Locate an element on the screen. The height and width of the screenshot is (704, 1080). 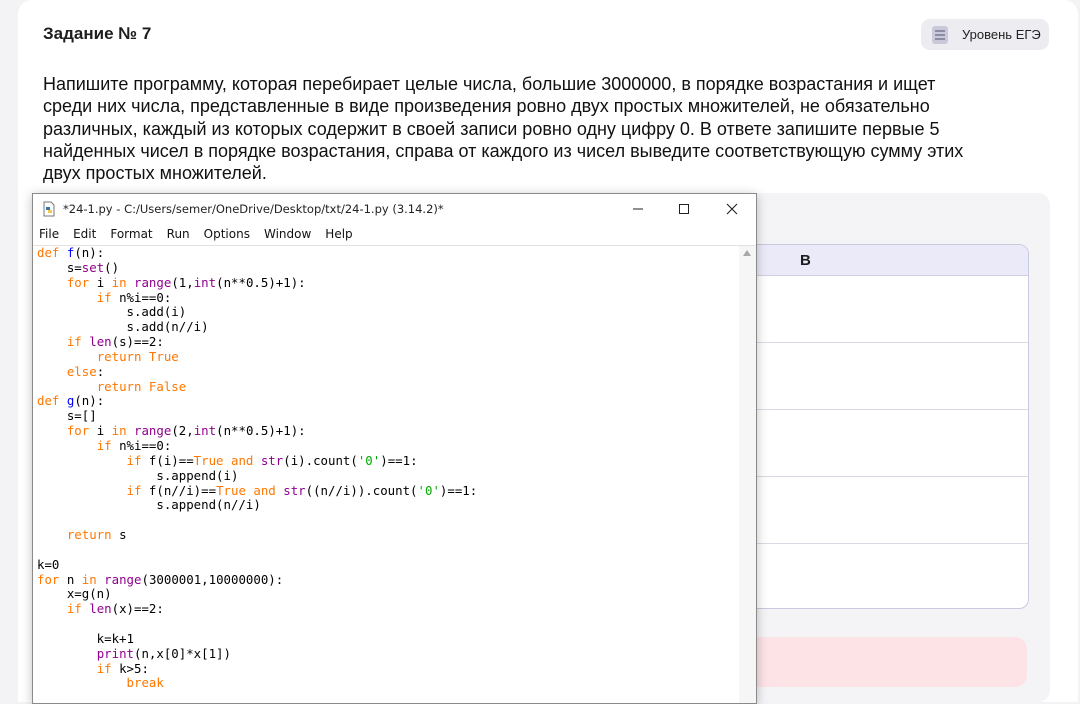
menu-help: Help is located at coordinates (338, 234).